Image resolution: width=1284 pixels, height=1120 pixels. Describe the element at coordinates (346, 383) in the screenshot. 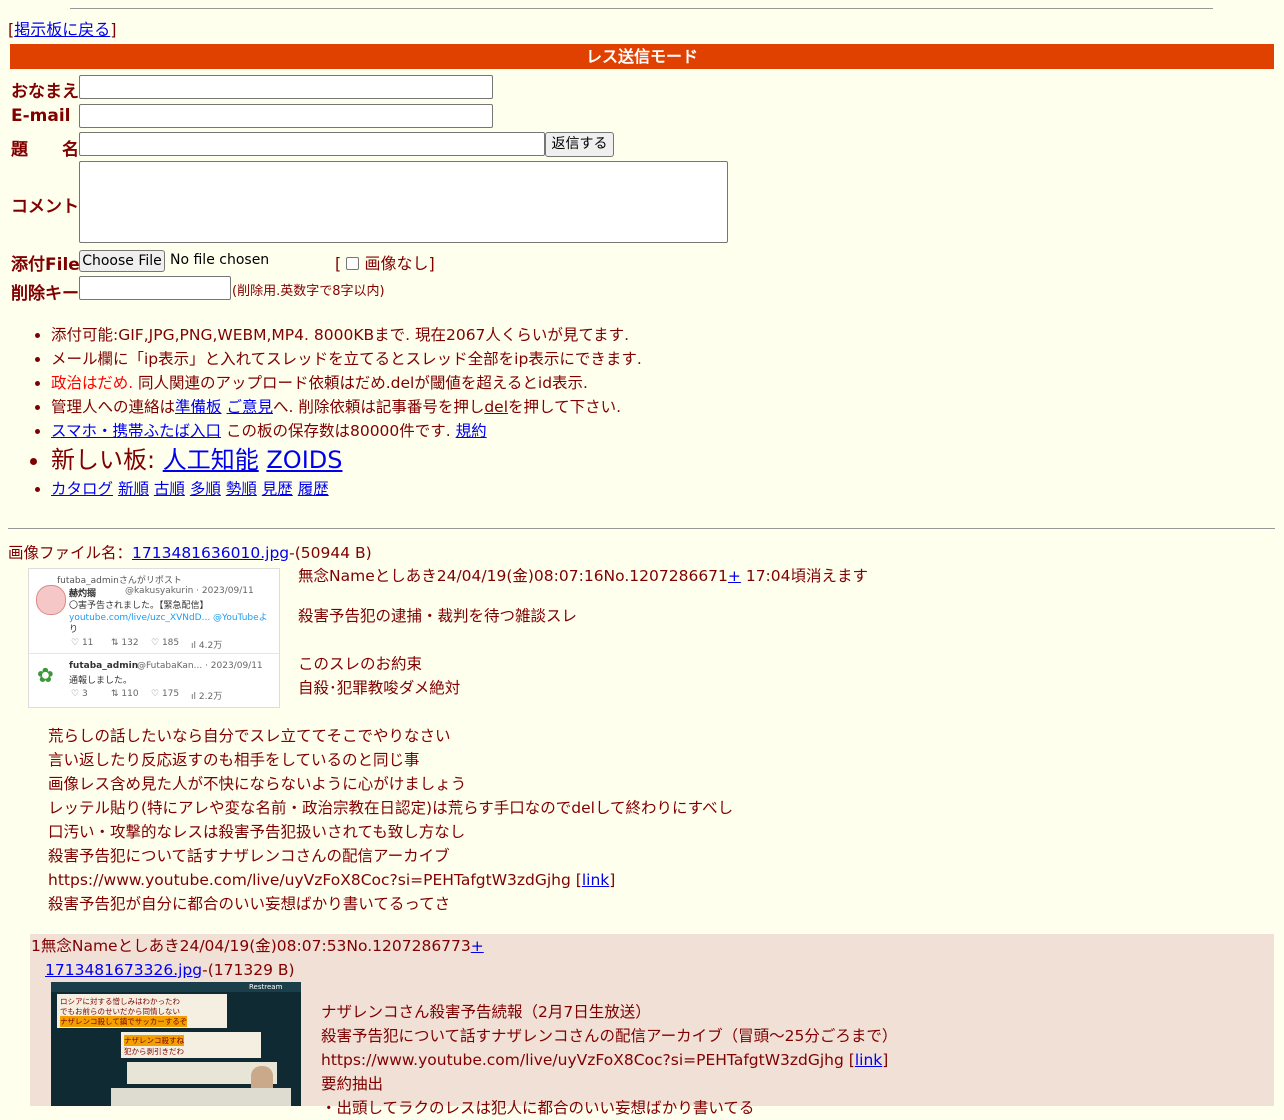

I see `note-item: 政治はだめ. 同人関連のアップロード依頼はだめ.delが閾値を超えるとid表示.` at that location.